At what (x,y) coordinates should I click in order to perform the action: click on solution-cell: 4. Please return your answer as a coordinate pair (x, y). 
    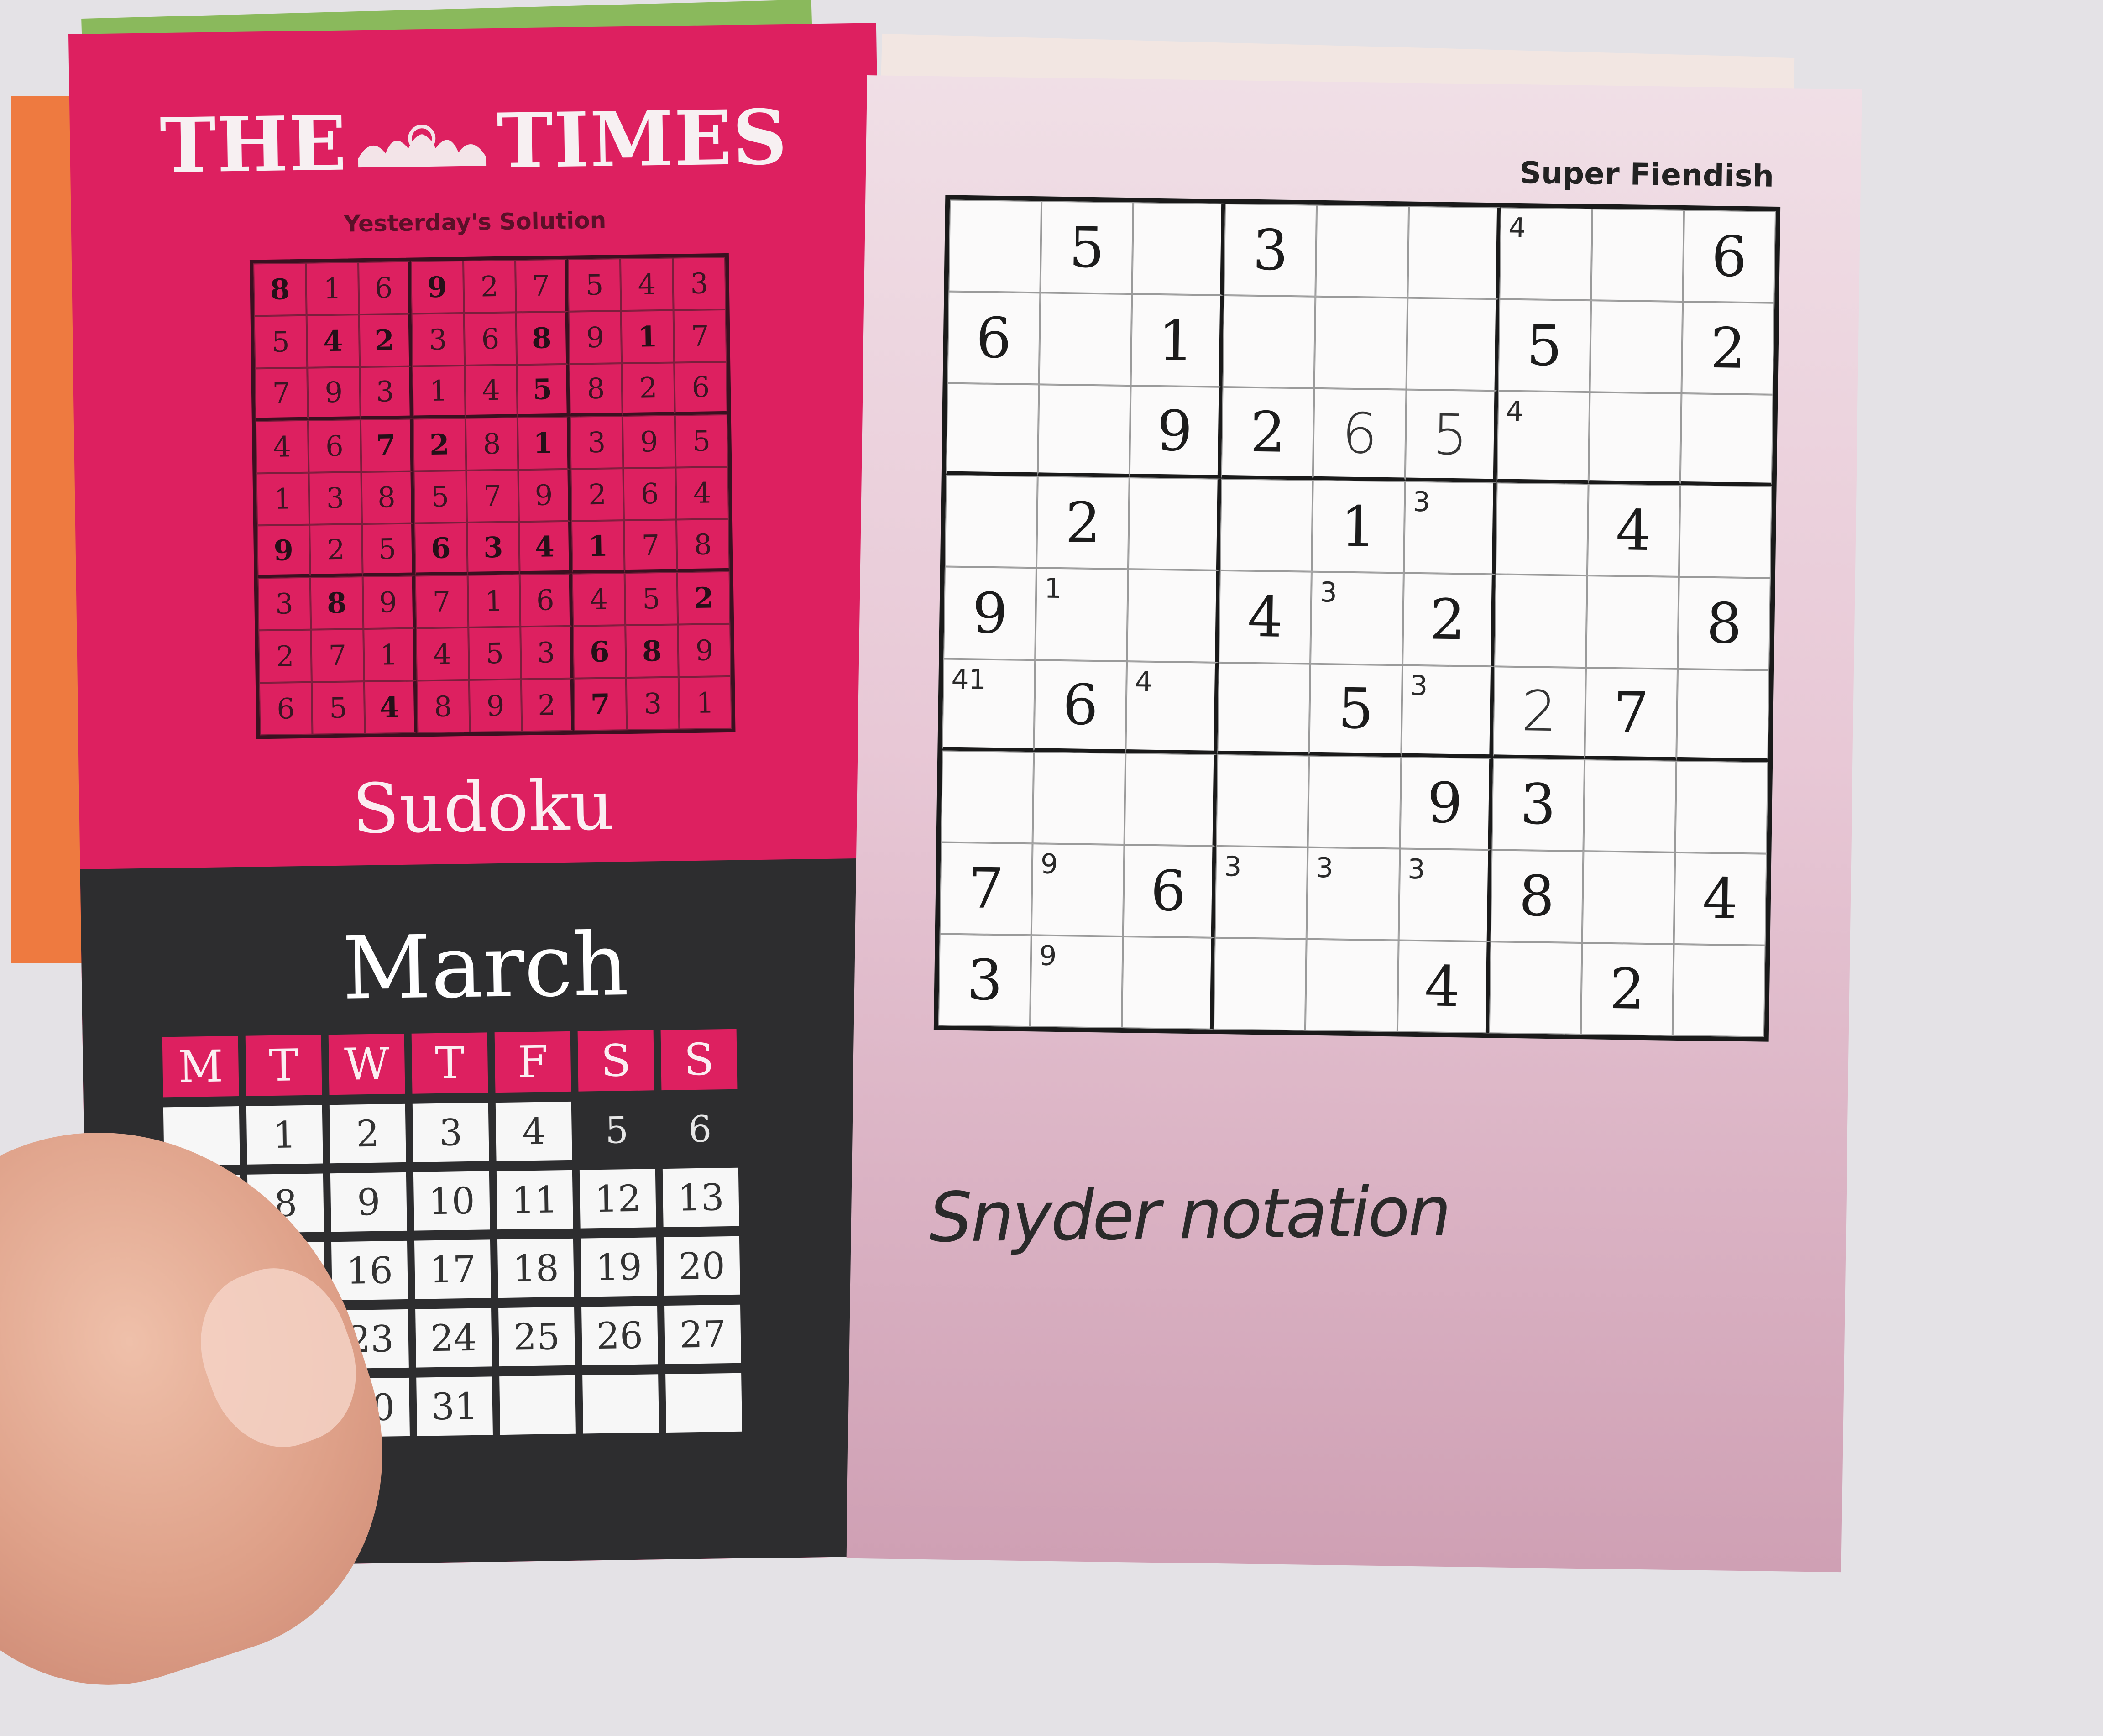
    Looking at the image, I should click on (491, 391).